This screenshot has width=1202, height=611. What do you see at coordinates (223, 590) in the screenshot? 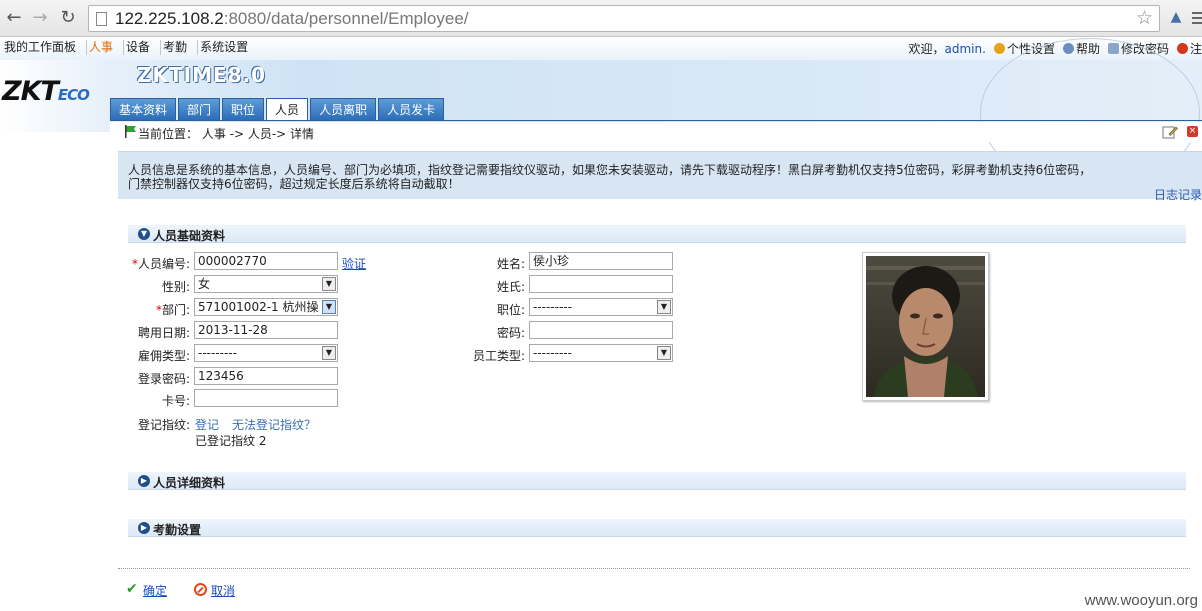
I see `cancel-button: 取消` at bounding box center [223, 590].